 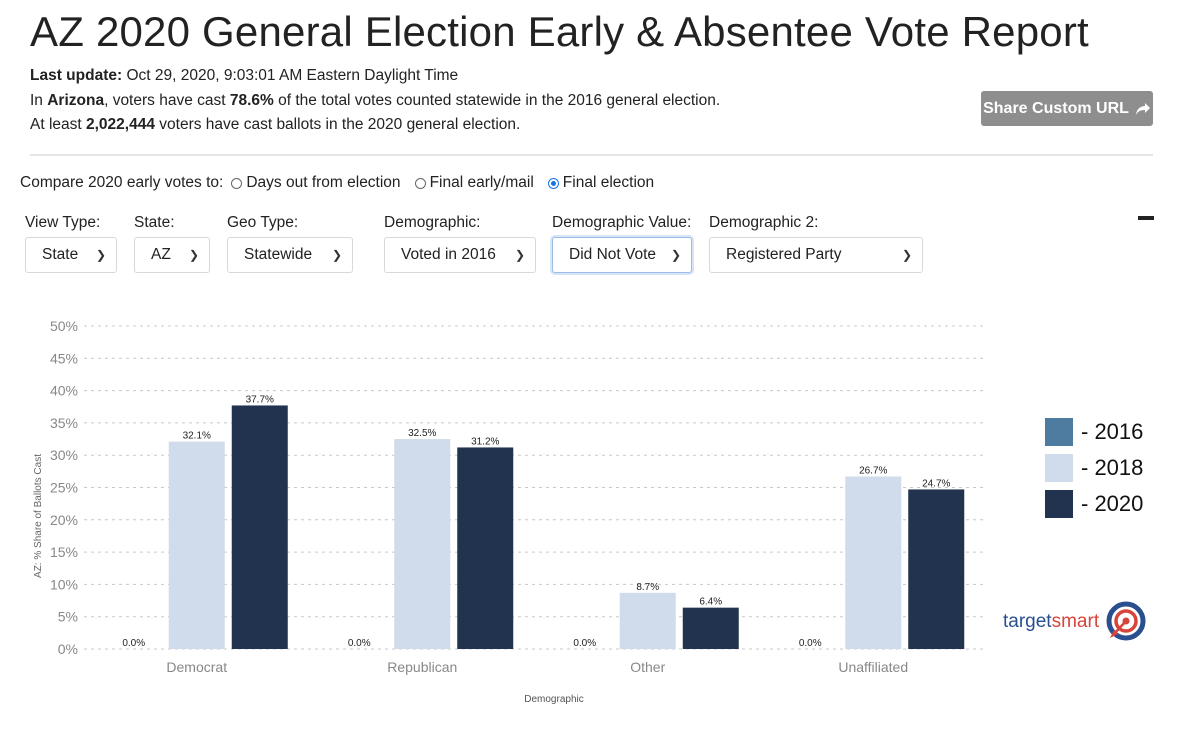 I want to click on demographic-2-field: Demographic 2: Registered Party ❯, so click(x=816, y=243).